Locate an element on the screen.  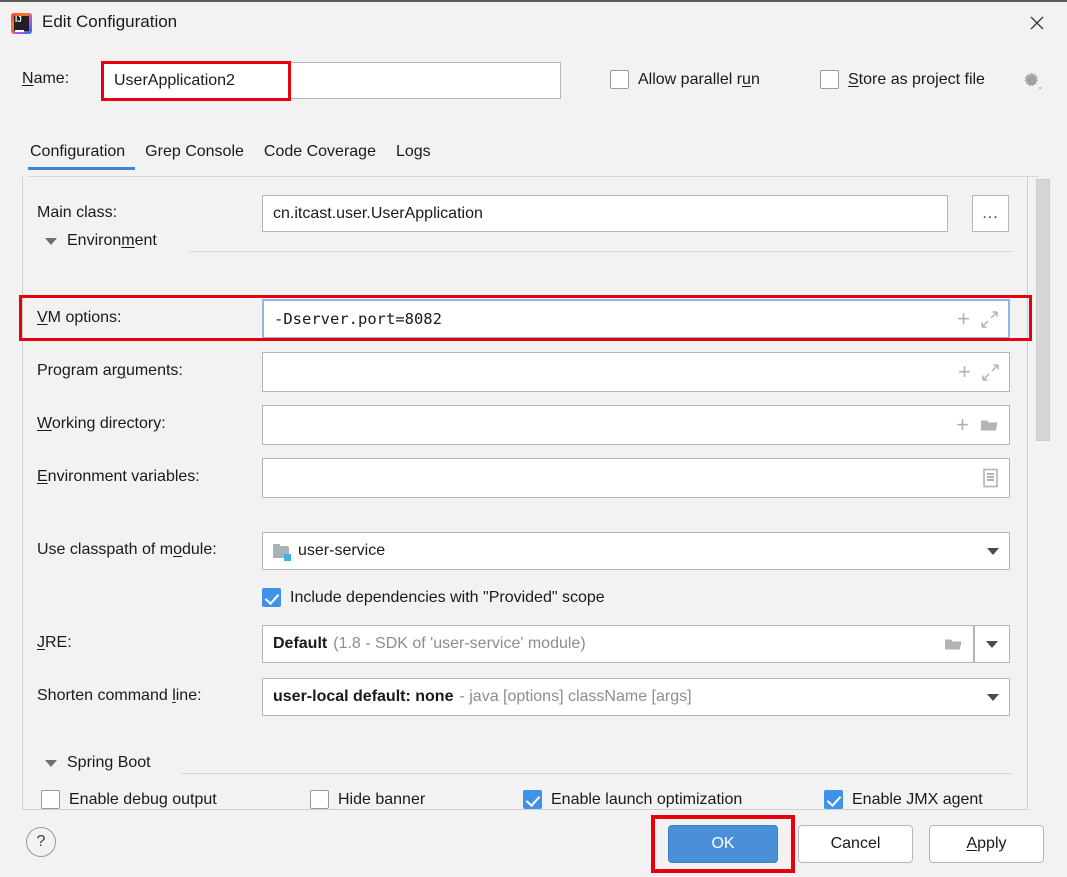
close-icon is located at coordinates (1037, 23).